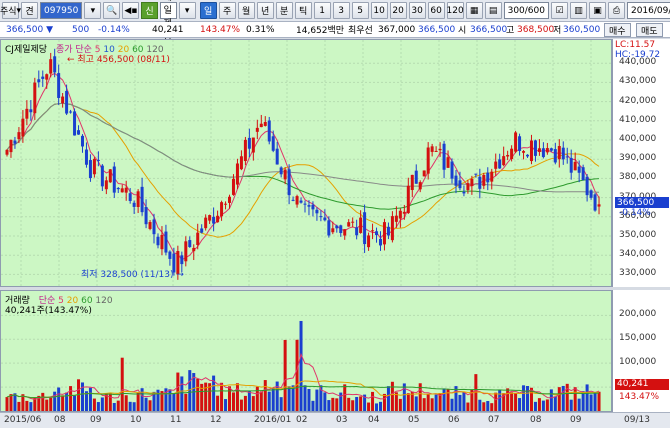  I want to click on chart-icon: ▤, so click(493, 10).